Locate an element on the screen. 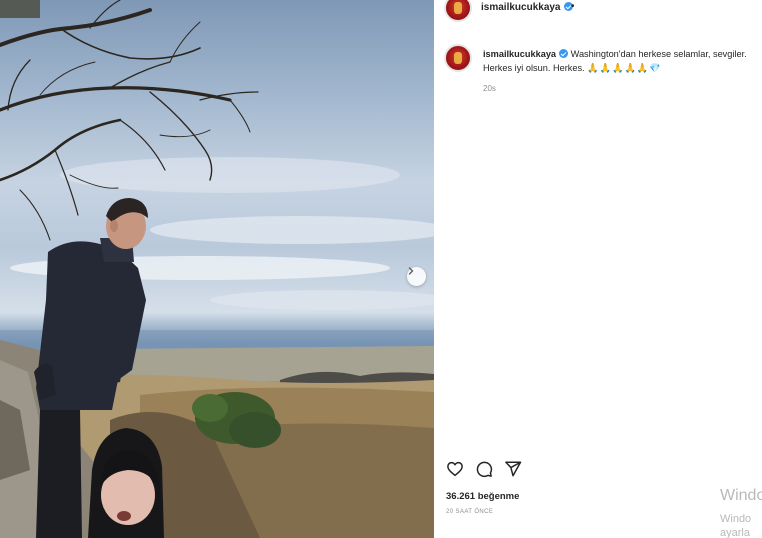 The height and width of the screenshot is (538, 762). comment-button is located at coordinates (484, 469).